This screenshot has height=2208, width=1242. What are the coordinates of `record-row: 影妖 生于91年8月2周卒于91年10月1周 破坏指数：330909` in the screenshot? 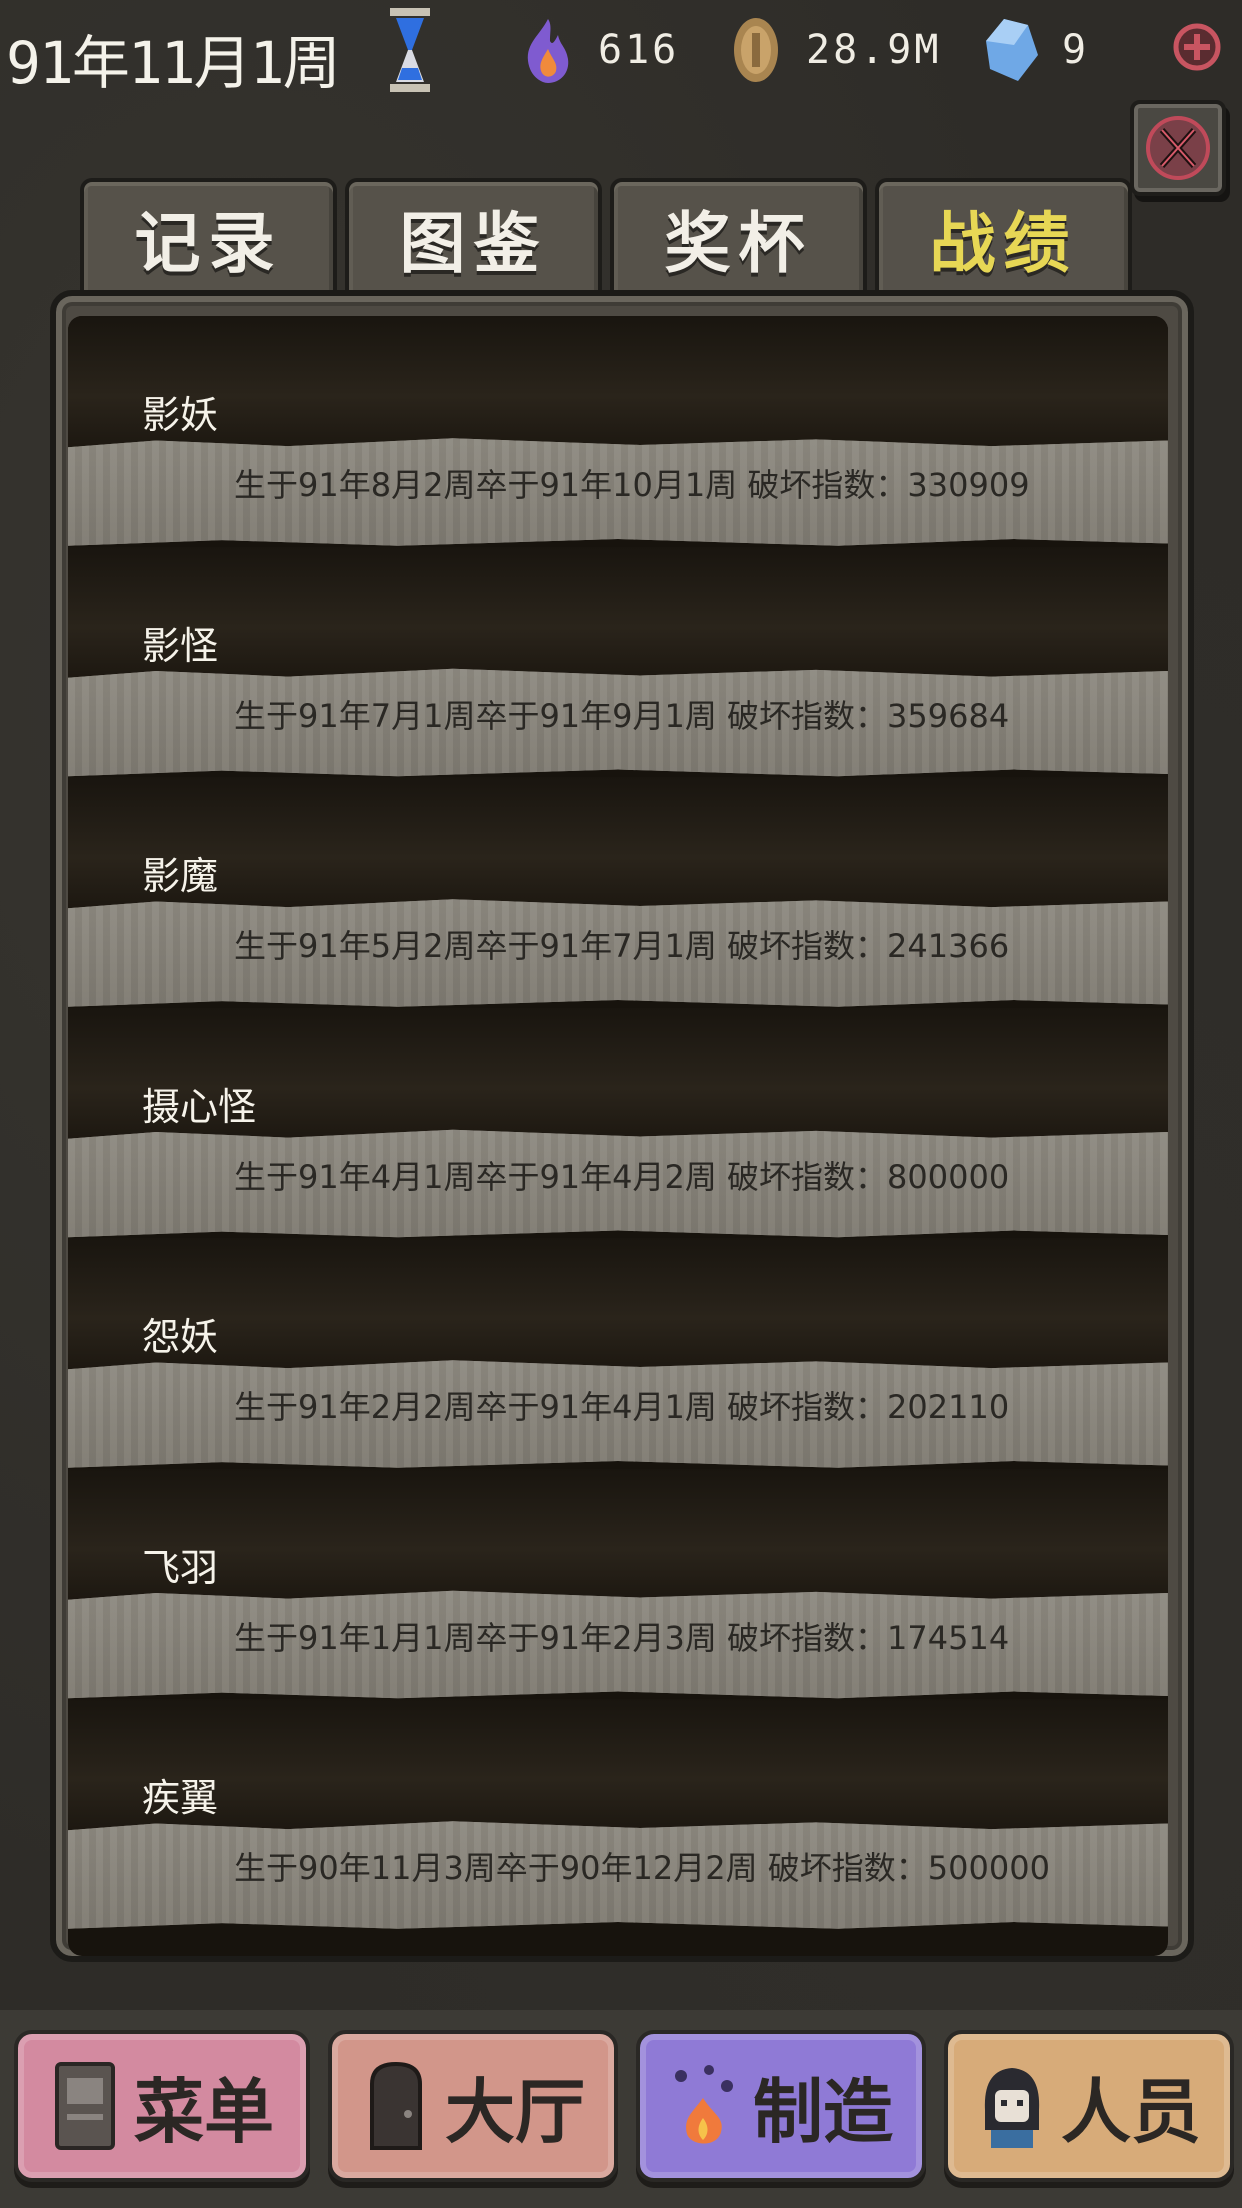 It's located at (618, 431).